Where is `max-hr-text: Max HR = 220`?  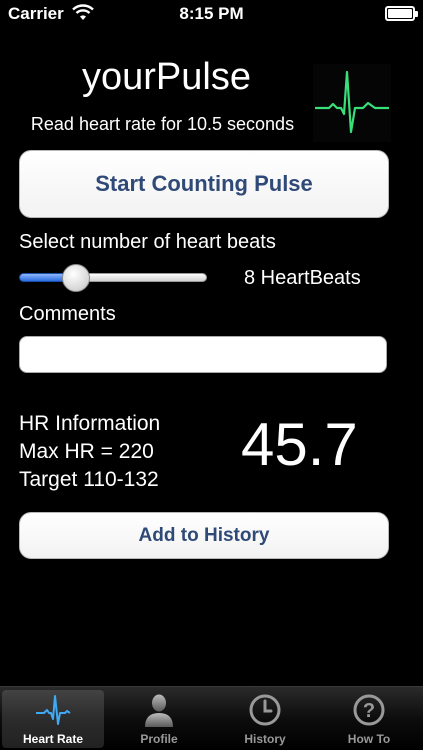 max-hr-text: Max HR = 220 is located at coordinates (86, 451).